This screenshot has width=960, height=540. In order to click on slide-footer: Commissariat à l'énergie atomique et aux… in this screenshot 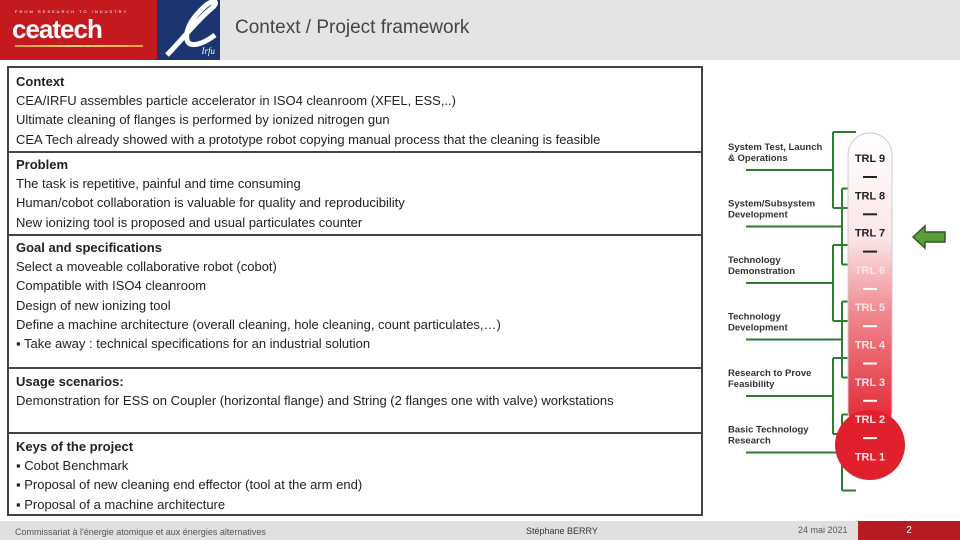, I will do `click(480, 530)`.